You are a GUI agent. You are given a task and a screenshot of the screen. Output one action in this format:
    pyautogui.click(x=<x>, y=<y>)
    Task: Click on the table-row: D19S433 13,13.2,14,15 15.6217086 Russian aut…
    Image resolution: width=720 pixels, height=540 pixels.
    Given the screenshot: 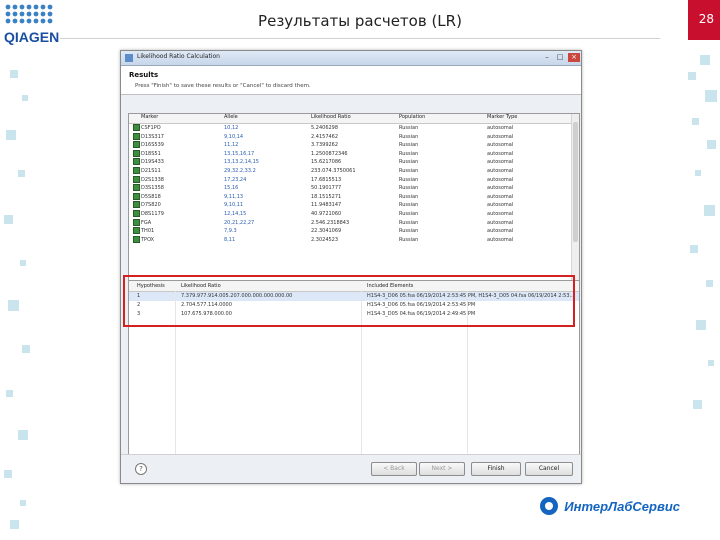 What is the action you would take?
    pyautogui.click(x=350, y=162)
    